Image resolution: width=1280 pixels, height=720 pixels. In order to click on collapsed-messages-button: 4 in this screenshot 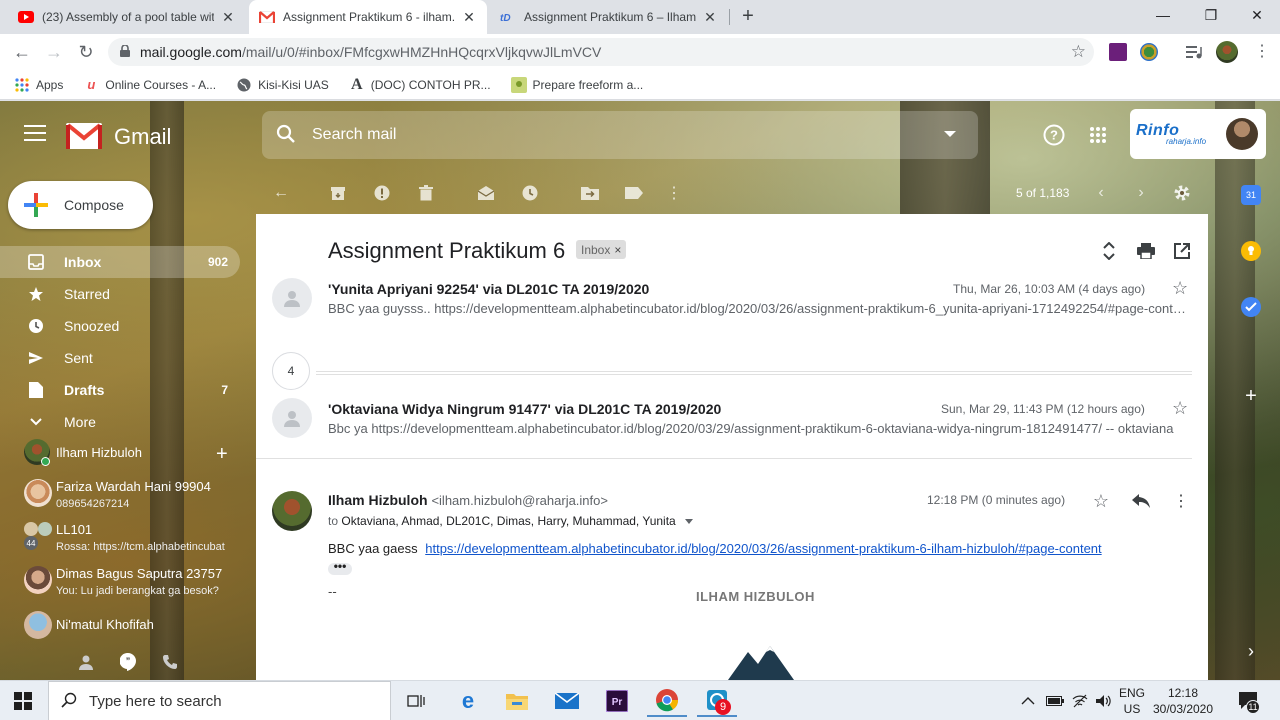, I will do `click(291, 371)`.